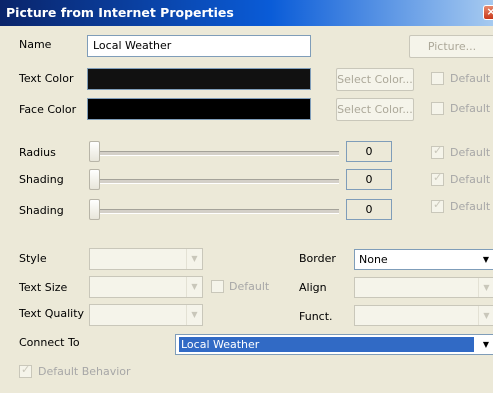  I want to click on default-behavior-label: Default Behavior, so click(84, 371).